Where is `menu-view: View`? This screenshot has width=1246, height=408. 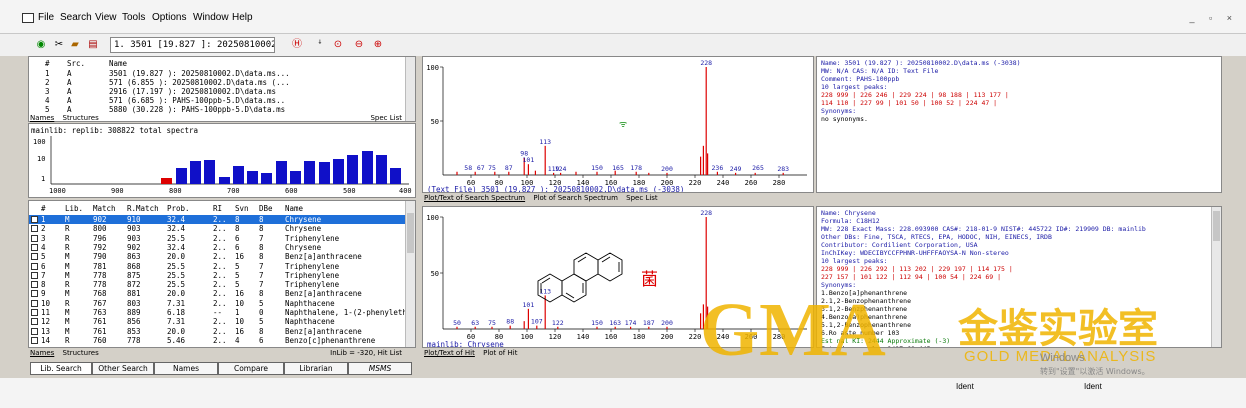 menu-view: View is located at coordinates (106, 17).